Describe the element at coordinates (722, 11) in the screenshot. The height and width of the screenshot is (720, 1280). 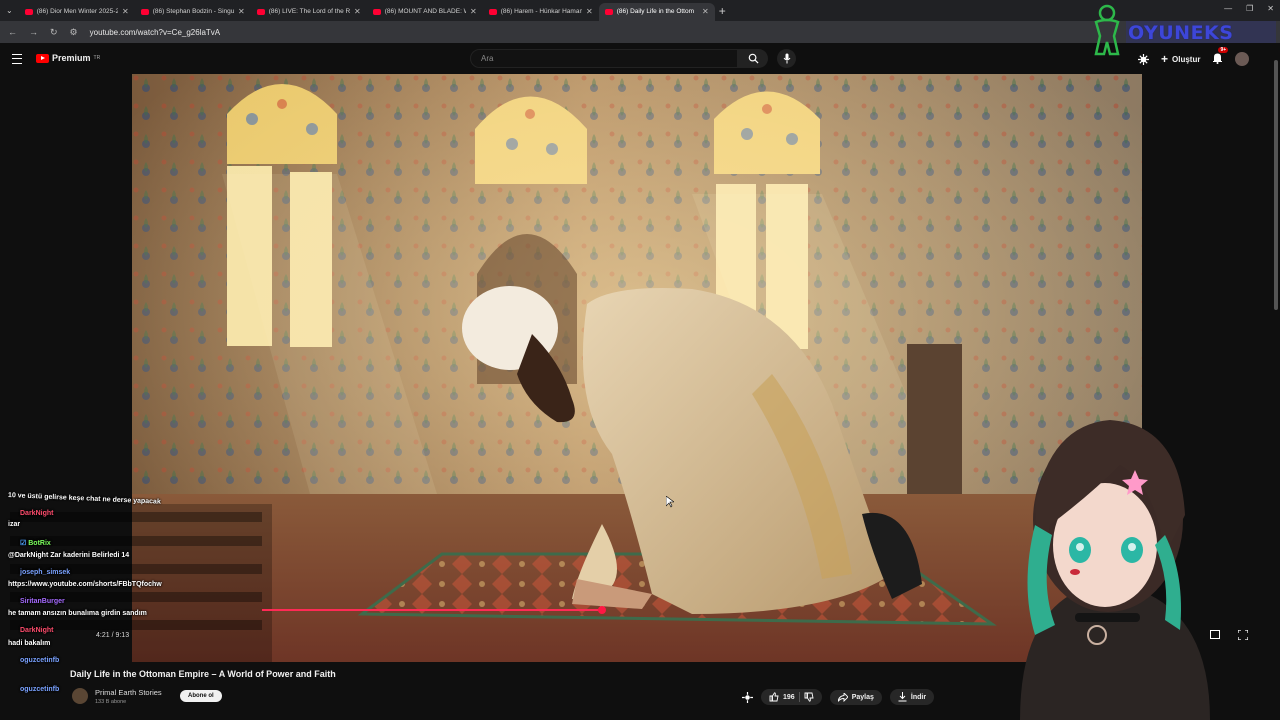
I see `new-tab-icon: +` at that location.